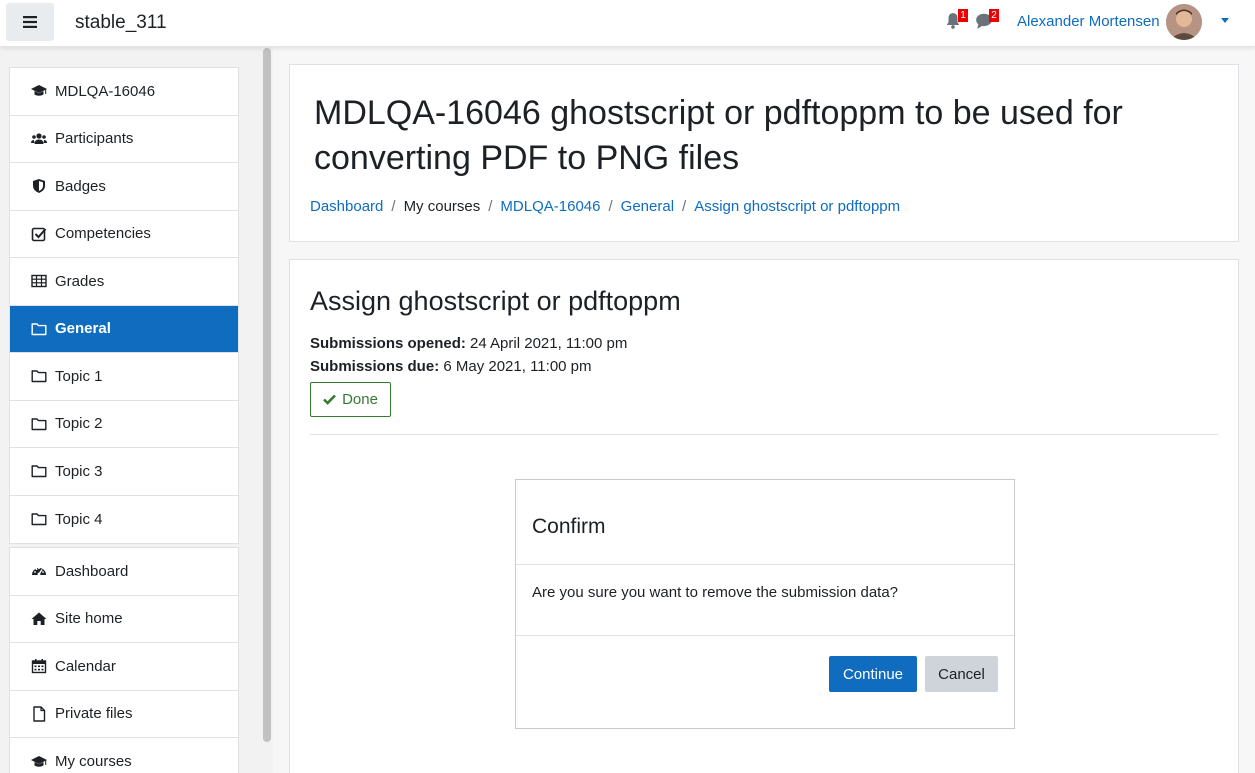 The image size is (1255, 773). I want to click on sidebar-item-mdlqa-16046: MDLQA-16046, so click(124, 92).